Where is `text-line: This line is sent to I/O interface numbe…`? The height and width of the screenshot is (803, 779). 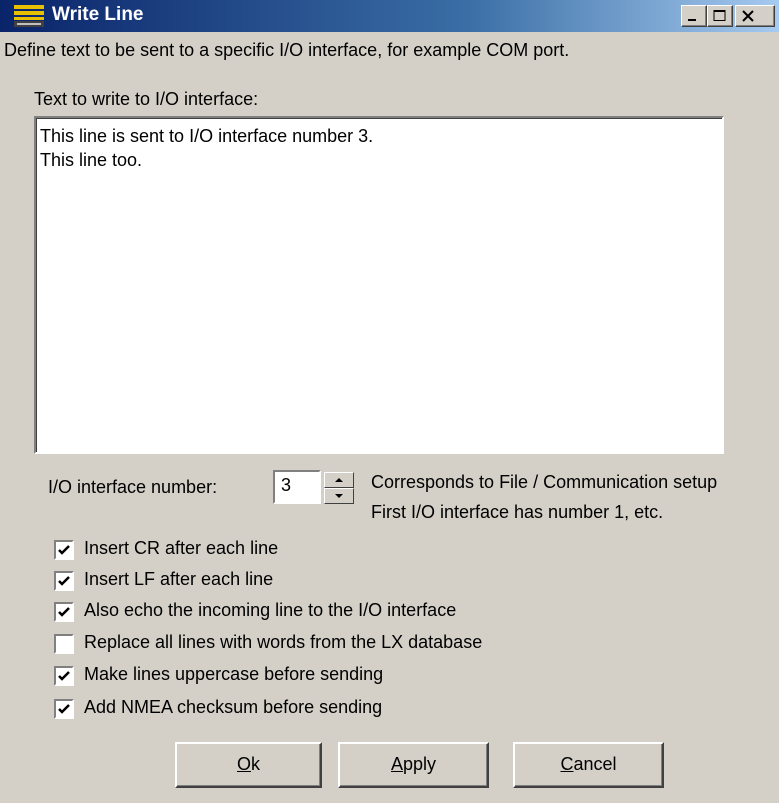
text-line: This line is sent to I/O interface numbe… is located at coordinates (207, 136).